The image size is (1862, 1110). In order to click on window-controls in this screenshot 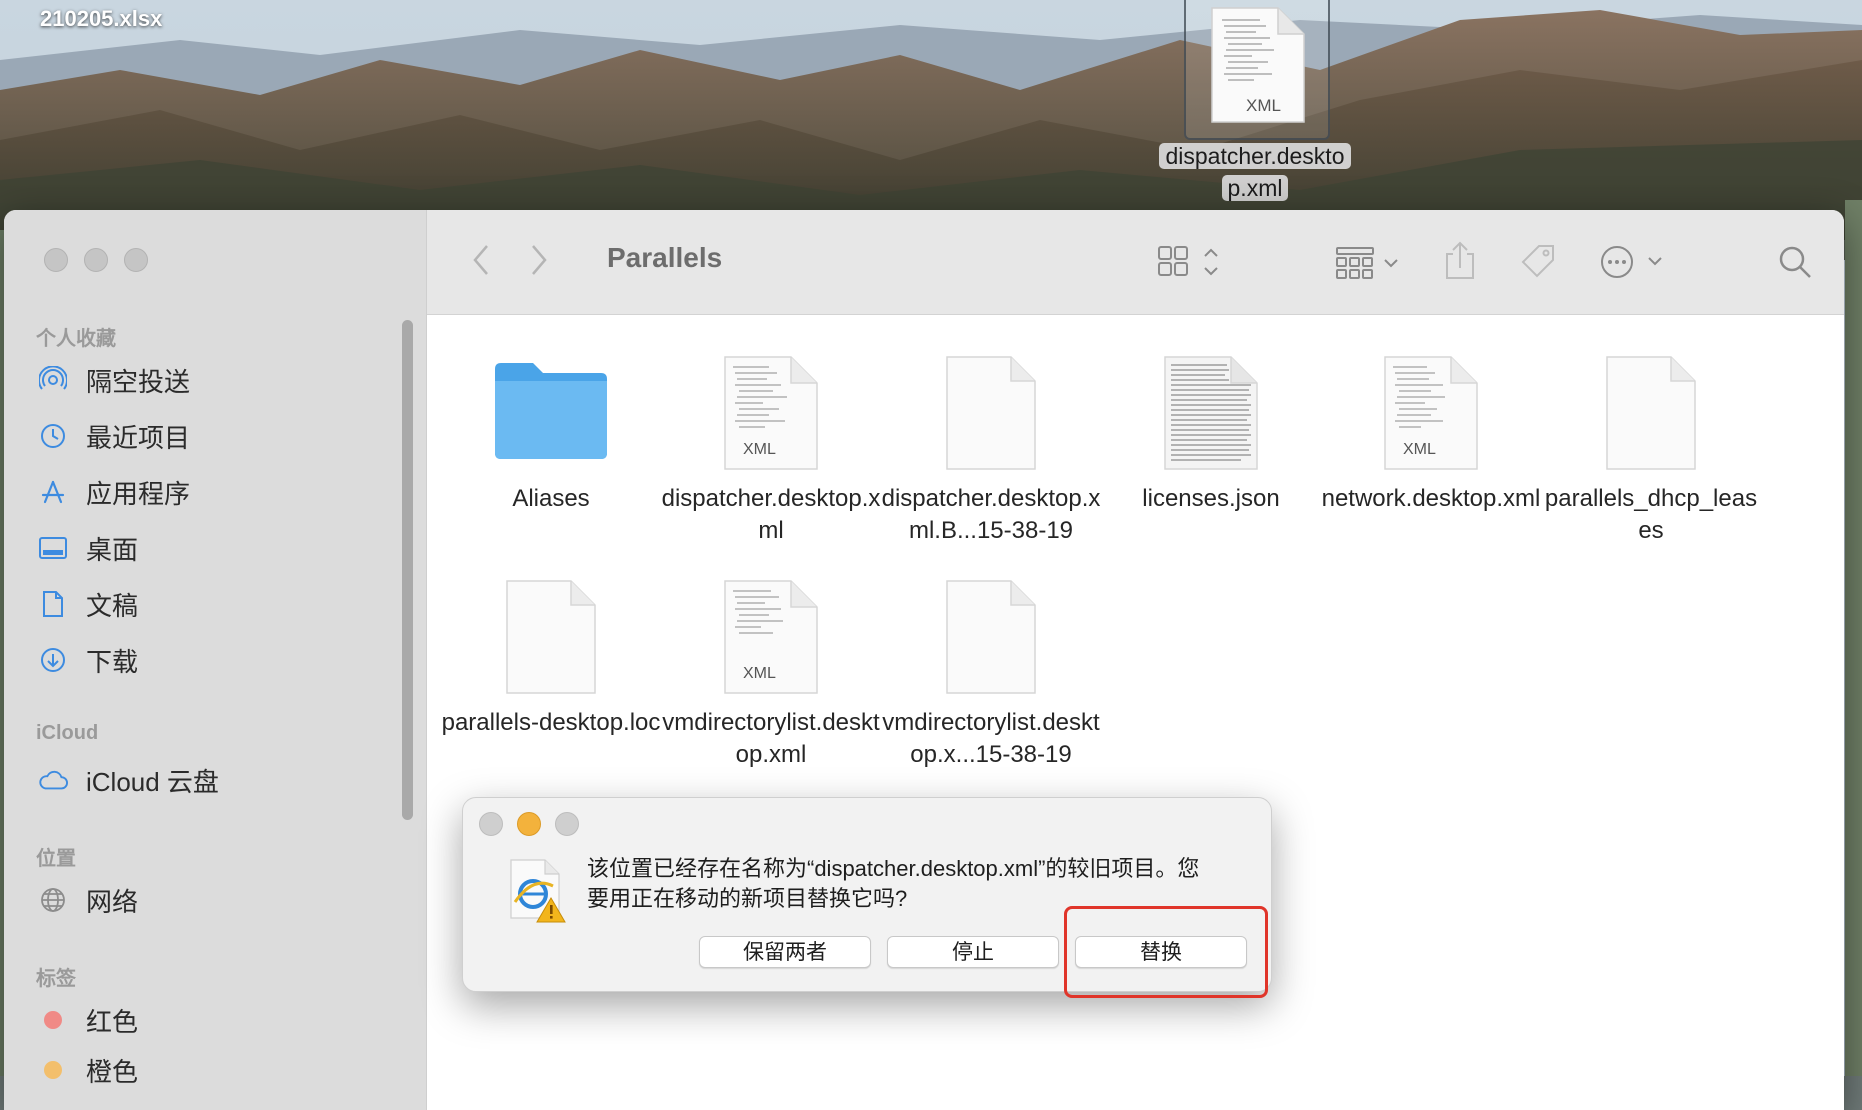, I will do `click(96, 260)`.